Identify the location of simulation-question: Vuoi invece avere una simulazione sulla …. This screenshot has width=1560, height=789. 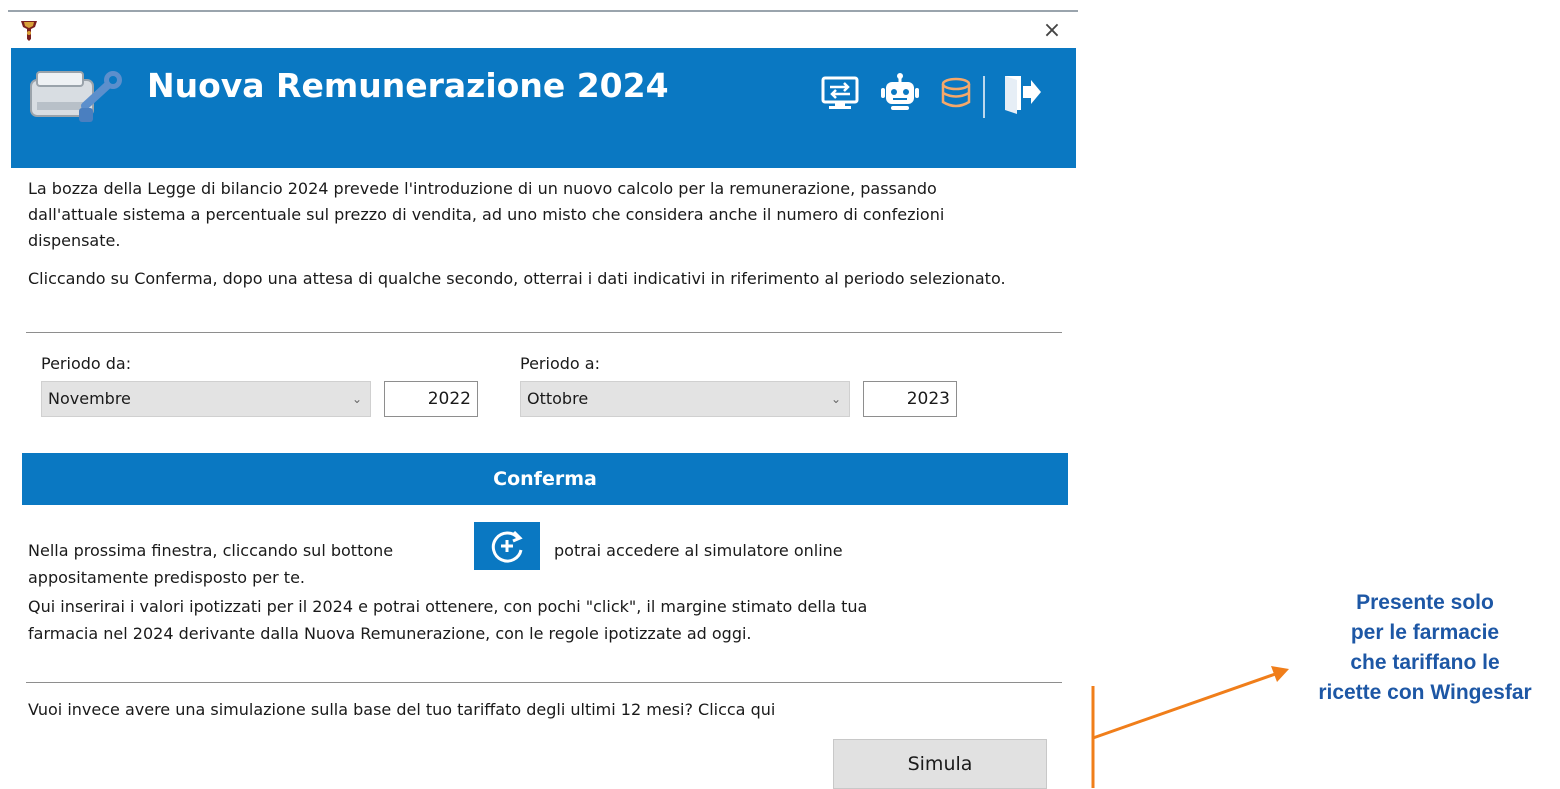
(402, 709).